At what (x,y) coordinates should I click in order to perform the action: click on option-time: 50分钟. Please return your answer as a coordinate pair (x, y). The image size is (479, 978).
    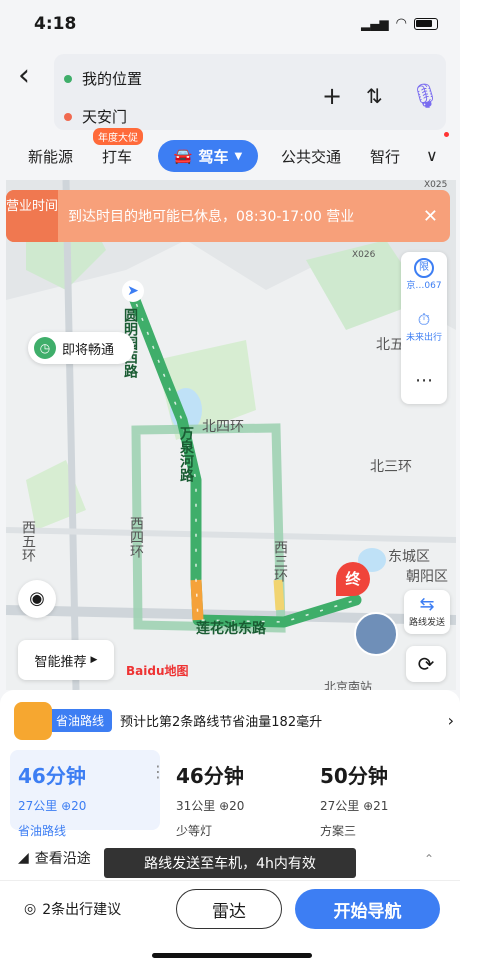
    Looking at the image, I should click on (354, 776).